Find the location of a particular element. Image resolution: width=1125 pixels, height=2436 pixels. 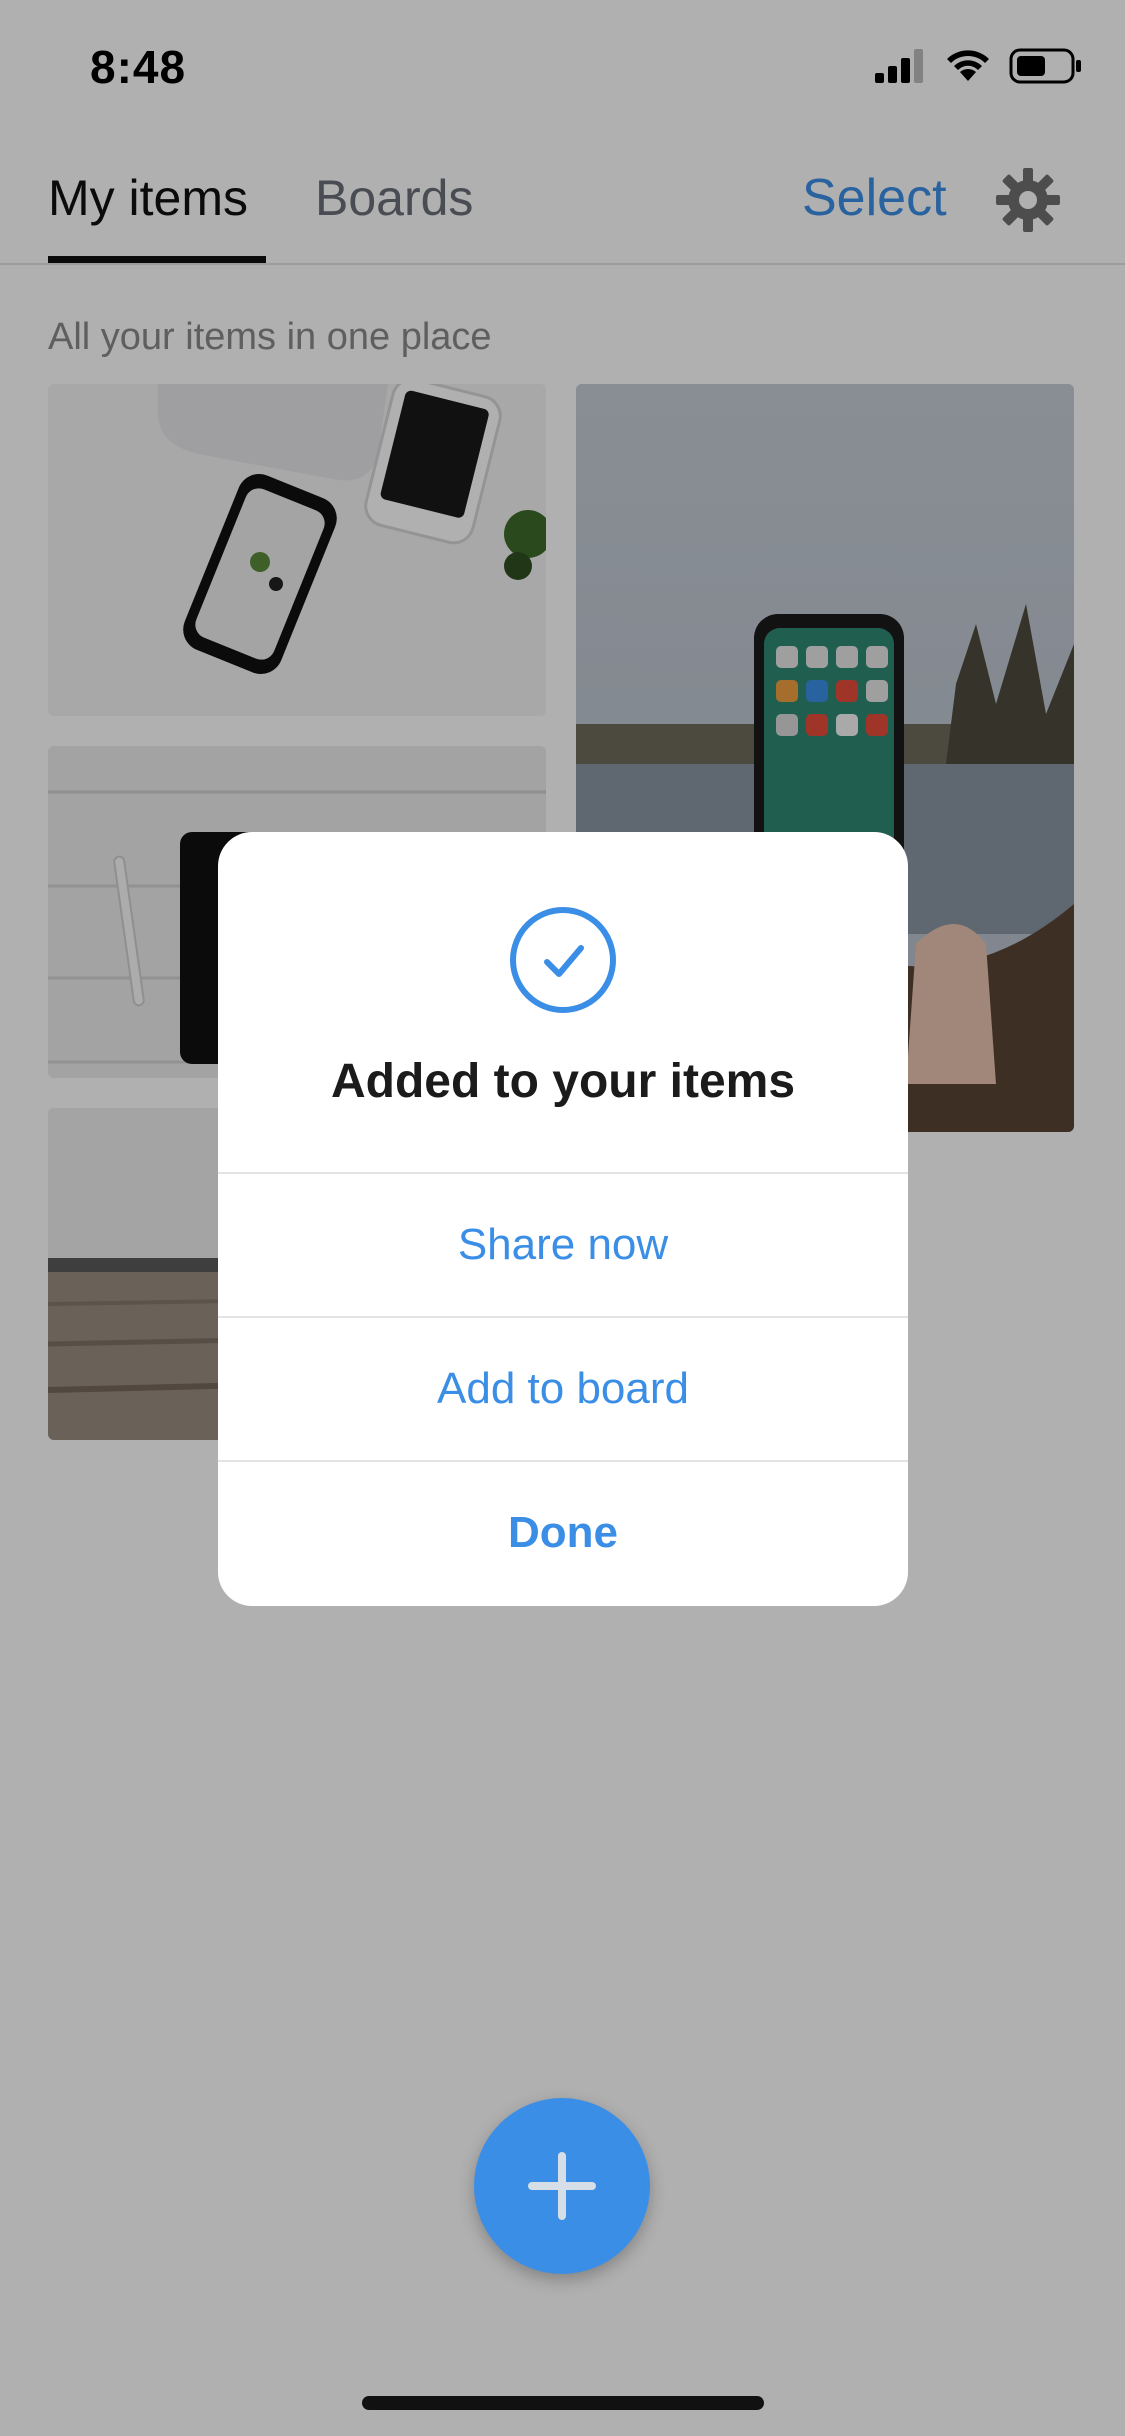

add-item-button is located at coordinates (562, 2186).